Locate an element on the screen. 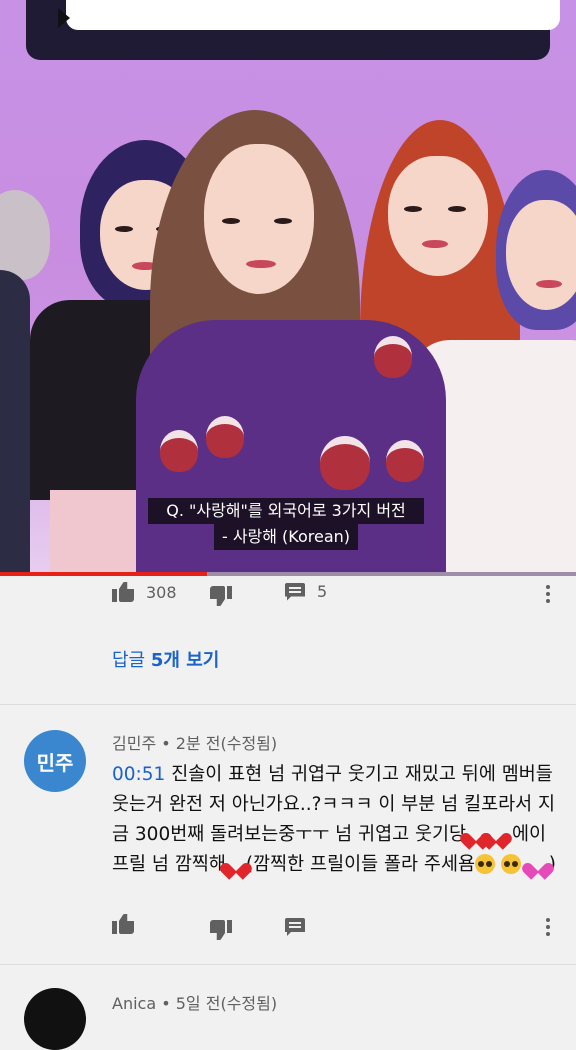  like-button: 308 is located at coordinates (144, 592).